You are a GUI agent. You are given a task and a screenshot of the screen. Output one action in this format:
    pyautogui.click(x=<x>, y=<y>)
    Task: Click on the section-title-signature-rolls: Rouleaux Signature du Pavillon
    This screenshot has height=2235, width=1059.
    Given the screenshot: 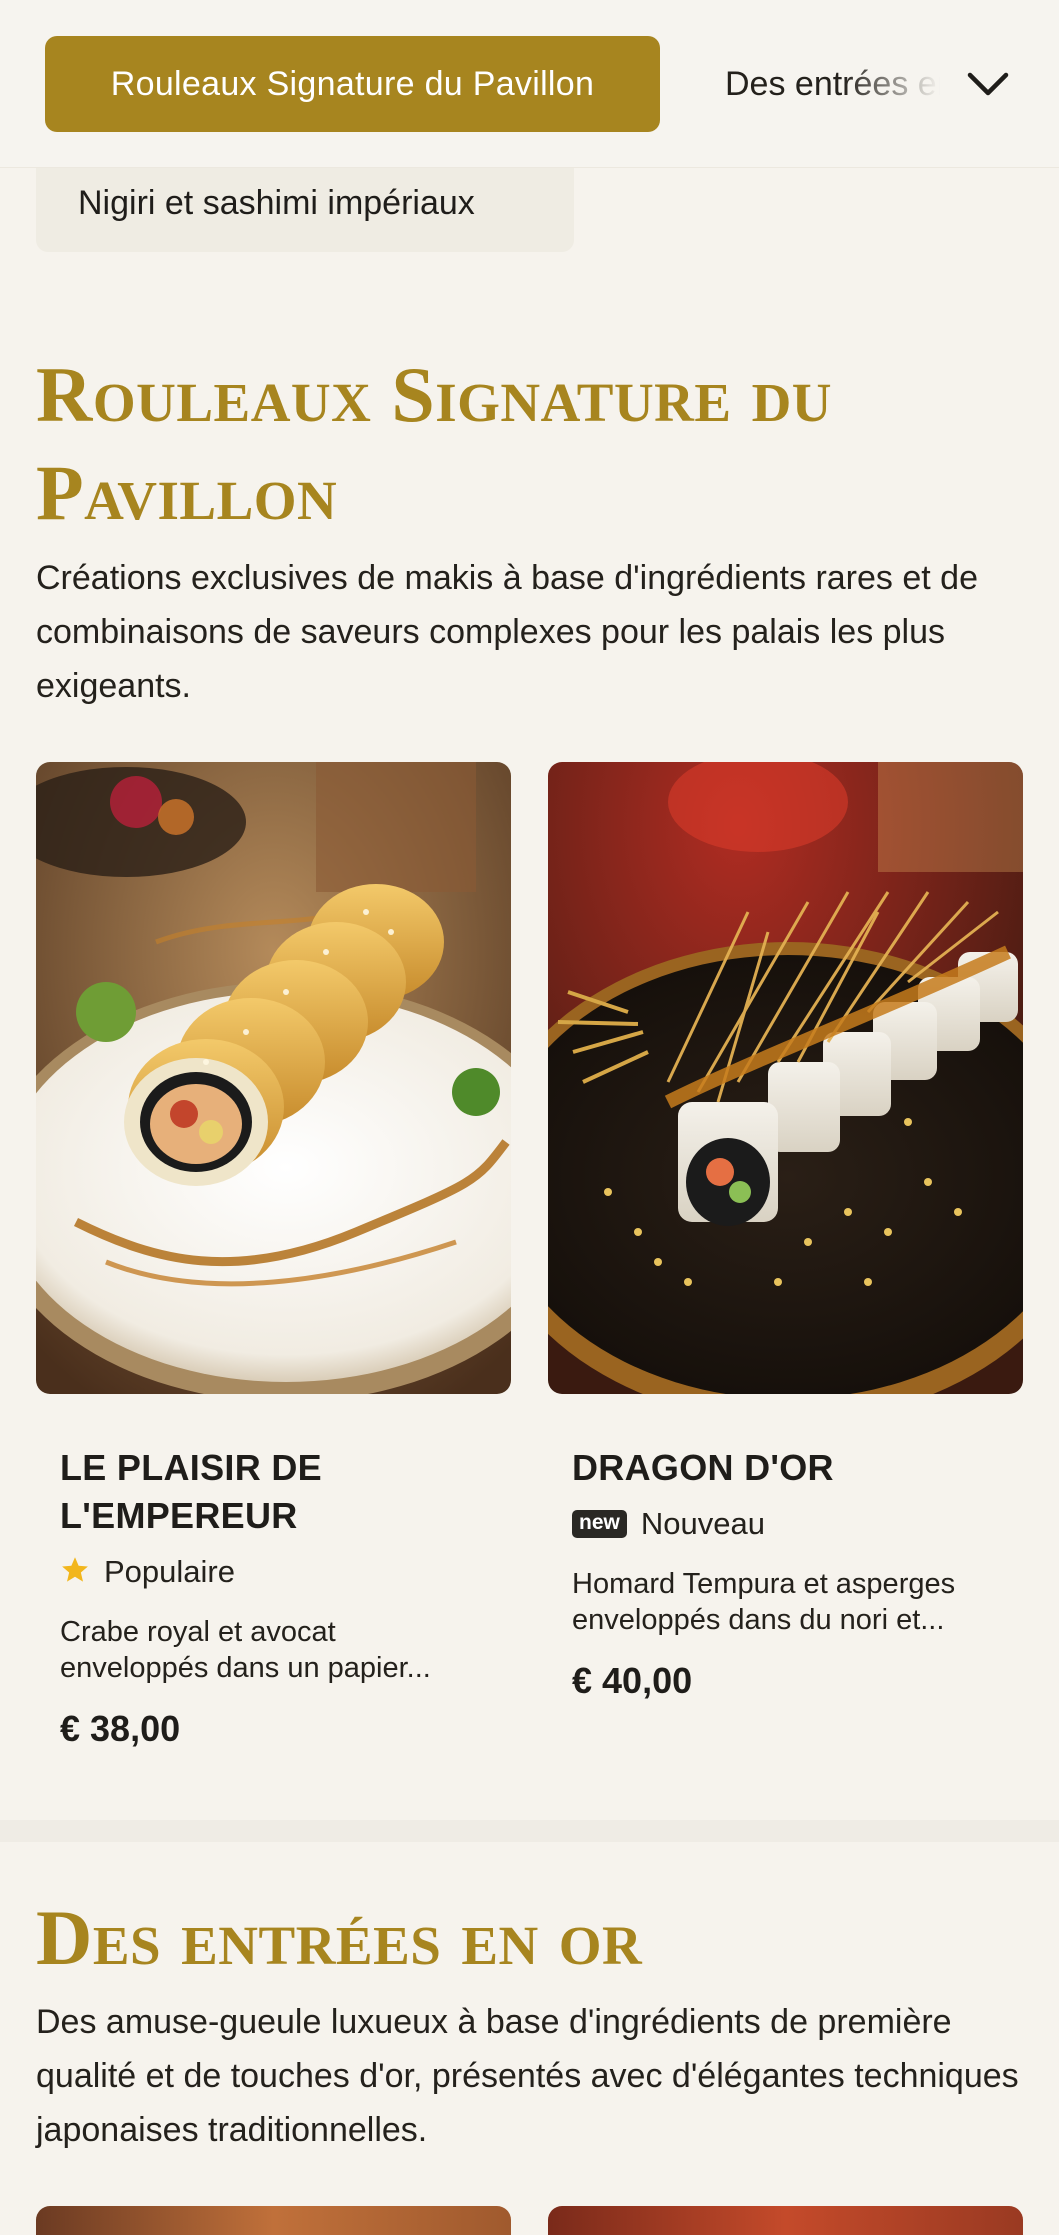 What is the action you would take?
    pyautogui.click(x=434, y=443)
    